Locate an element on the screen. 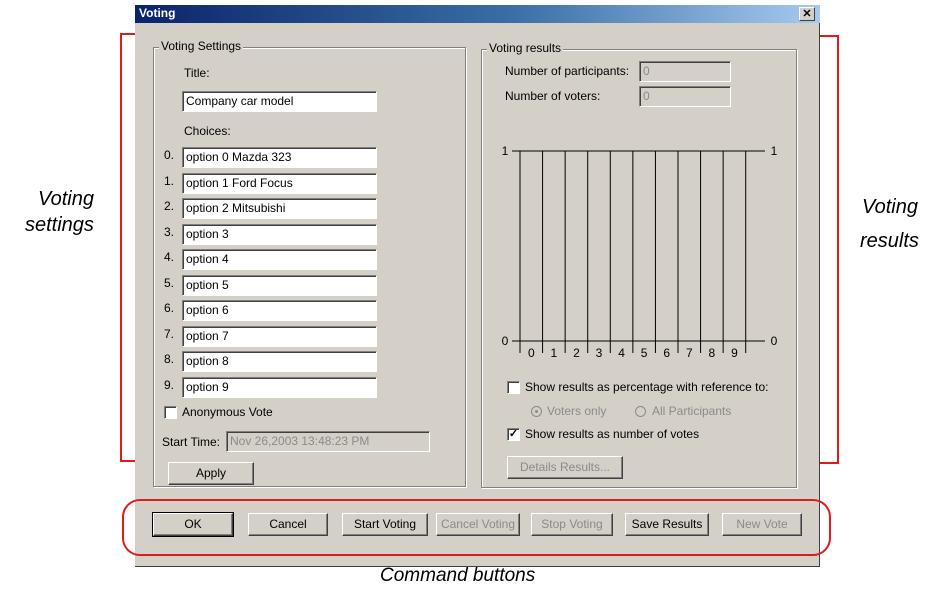 The image size is (937, 590). anonymous-vote-checkbox is located at coordinates (170, 412).